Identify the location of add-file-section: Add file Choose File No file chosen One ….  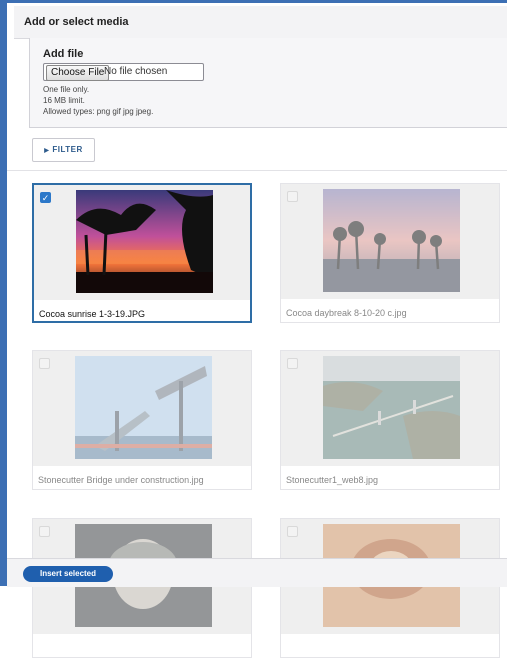
(268, 83).